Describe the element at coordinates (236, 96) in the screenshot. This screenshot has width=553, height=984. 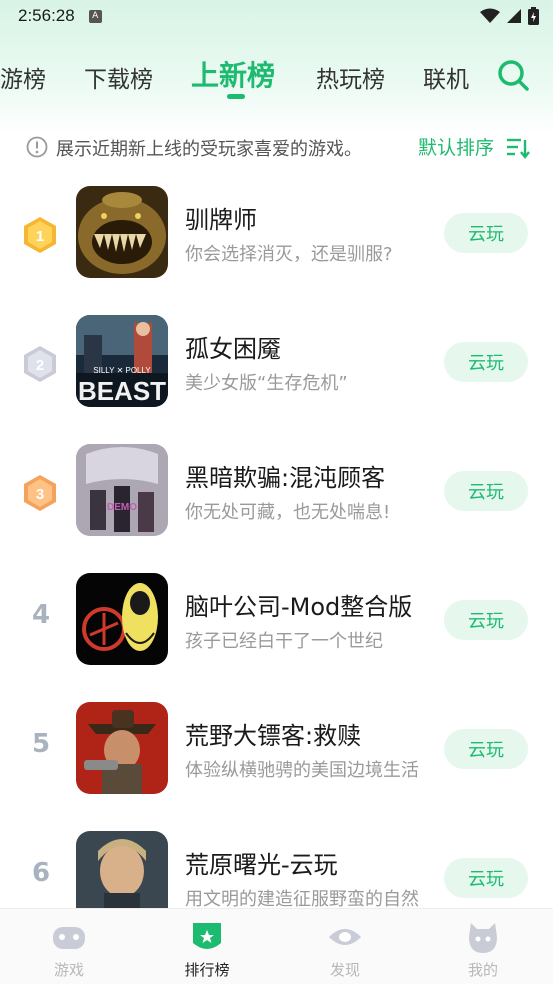
I see `active-tab-indicator` at that location.